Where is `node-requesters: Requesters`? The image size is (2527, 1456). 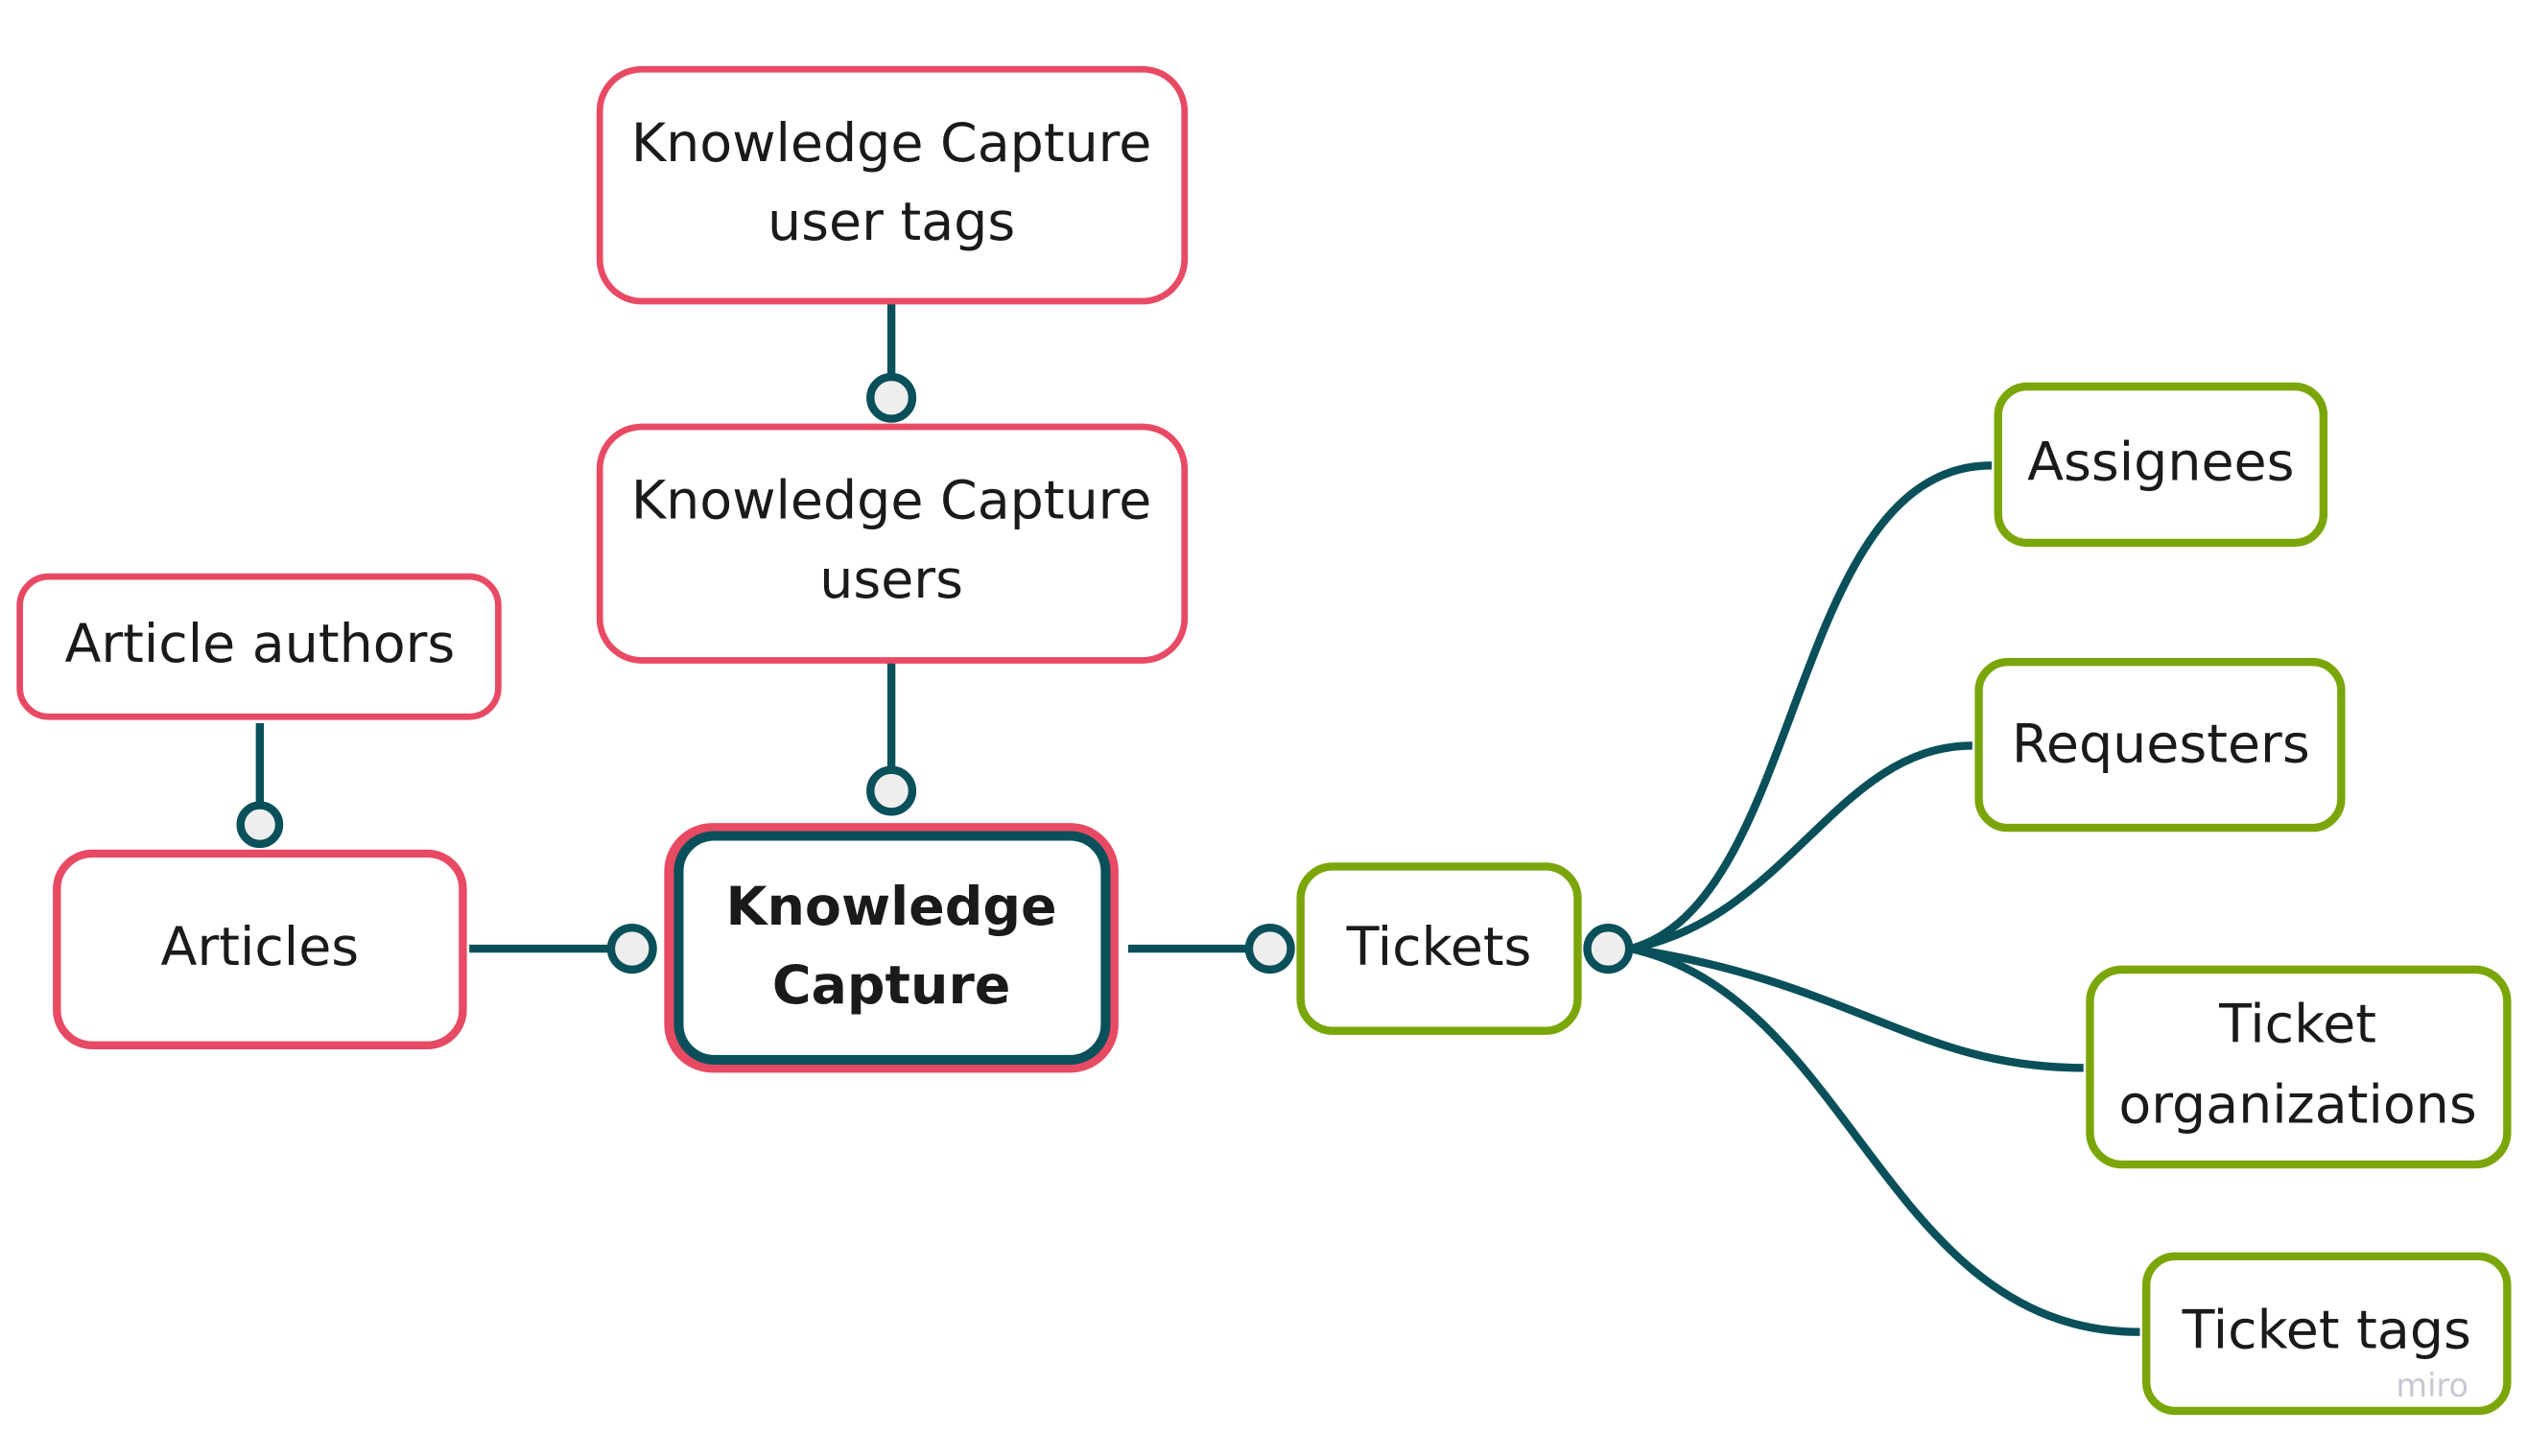 node-requesters: Requesters is located at coordinates (2160, 745).